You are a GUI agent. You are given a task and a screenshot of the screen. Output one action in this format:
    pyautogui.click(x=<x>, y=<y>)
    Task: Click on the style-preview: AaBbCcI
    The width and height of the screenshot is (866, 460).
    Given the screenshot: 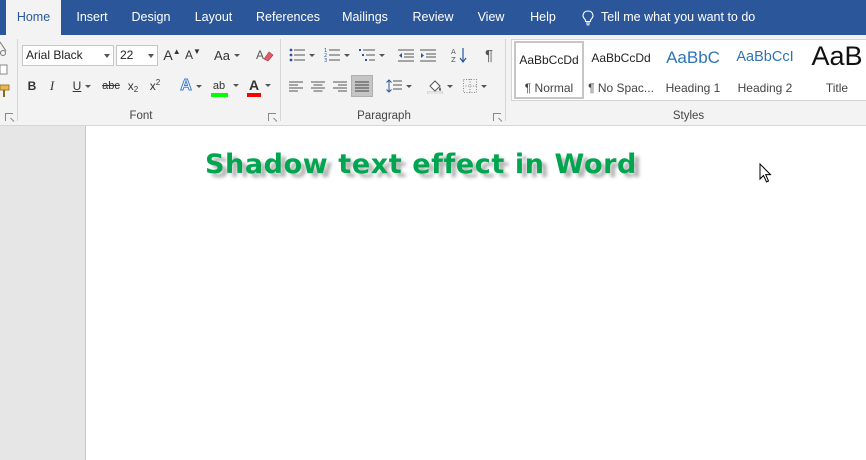 What is the action you would take?
    pyautogui.click(x=765, y=57)
    